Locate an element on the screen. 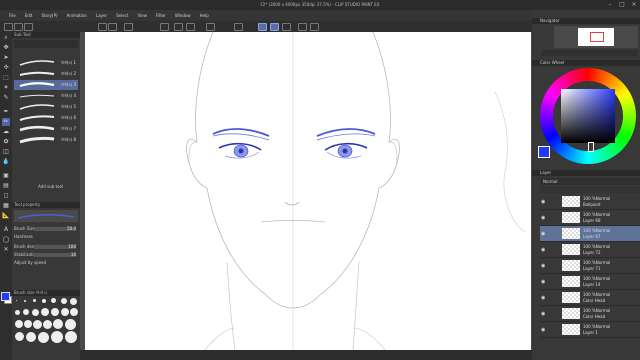  line-correction-icon: ✕ is located at coordinates (6, 250).